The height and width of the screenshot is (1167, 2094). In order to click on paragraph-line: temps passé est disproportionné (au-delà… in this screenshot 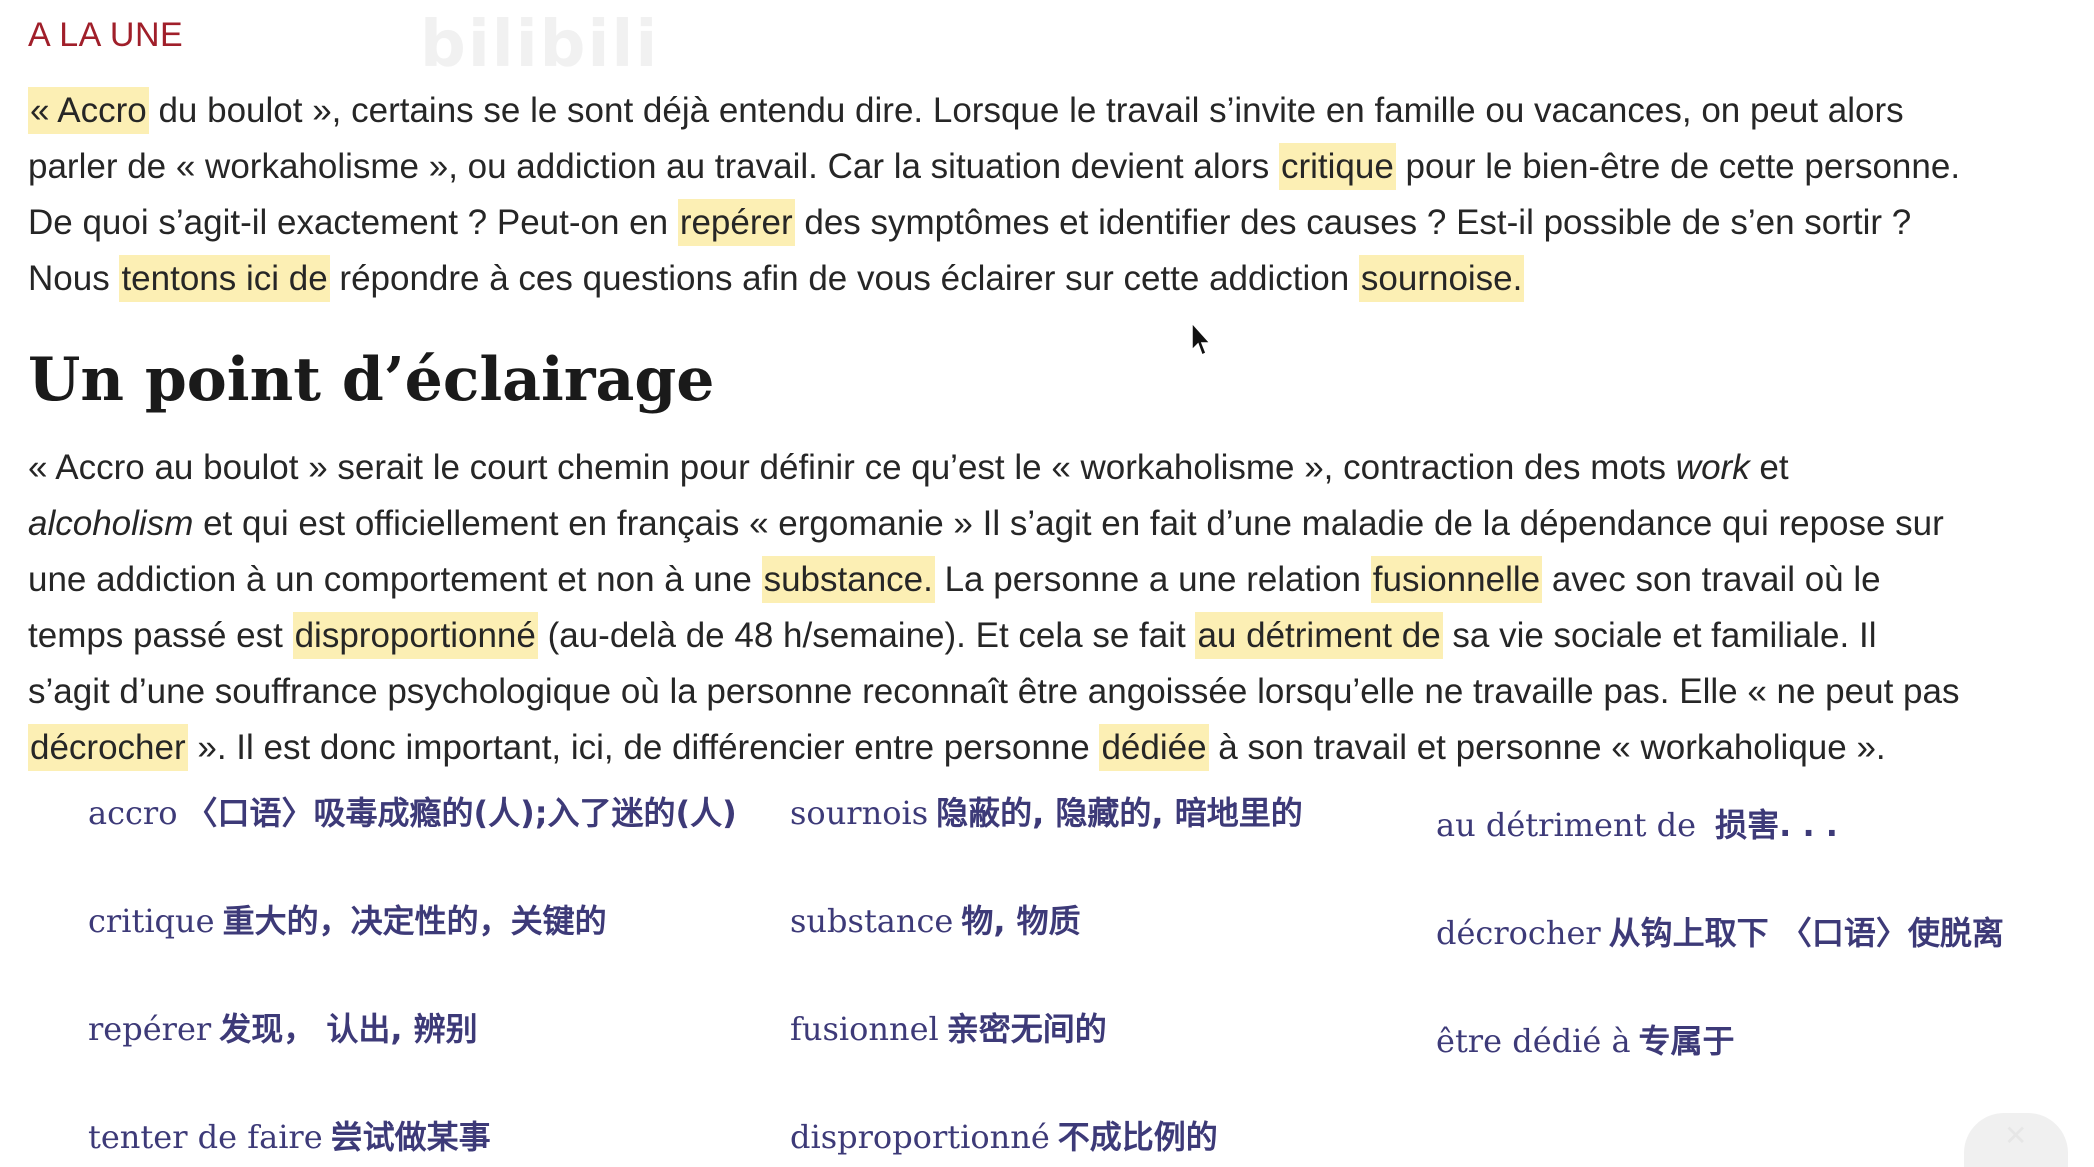, I will do `click(1053, 636)`.